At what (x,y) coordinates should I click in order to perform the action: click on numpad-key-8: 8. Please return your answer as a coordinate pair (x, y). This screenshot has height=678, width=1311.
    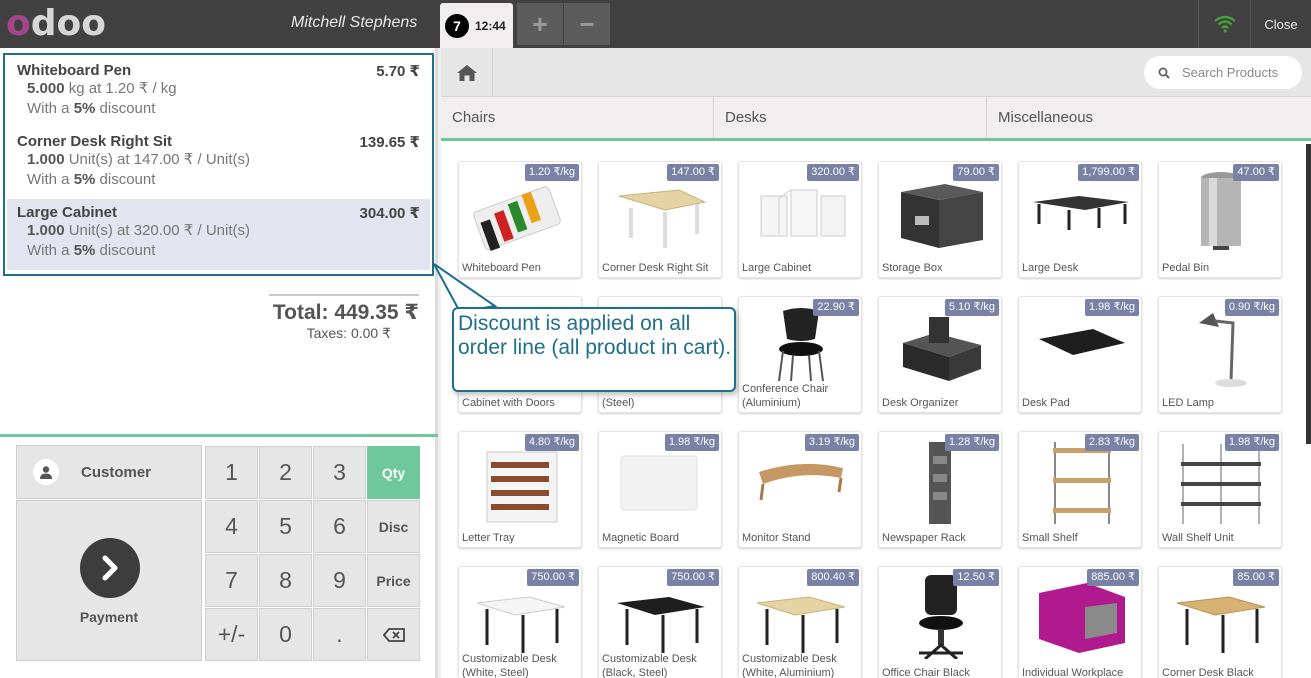
    Looking at the image, I should click on (285, 580).